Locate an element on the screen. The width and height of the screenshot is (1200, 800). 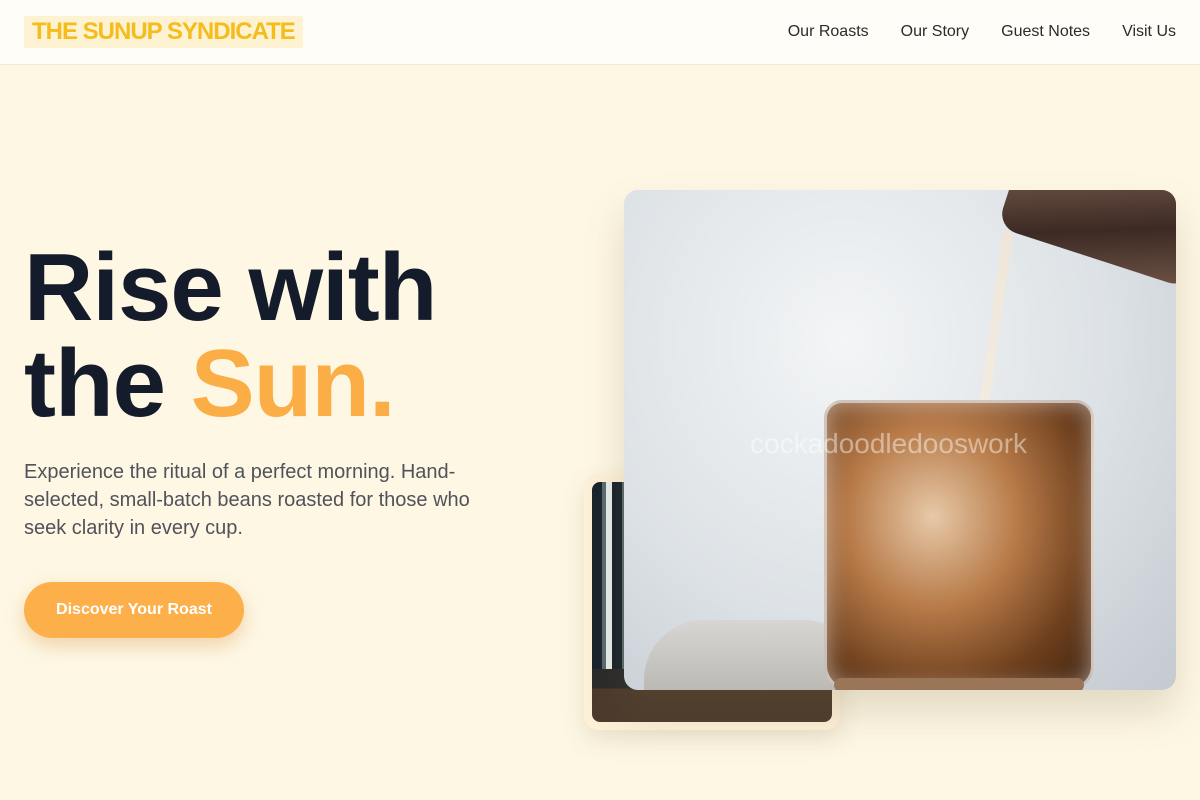
logo: THE SUNUP SYNDICATE is located at coordinates (163, 32).